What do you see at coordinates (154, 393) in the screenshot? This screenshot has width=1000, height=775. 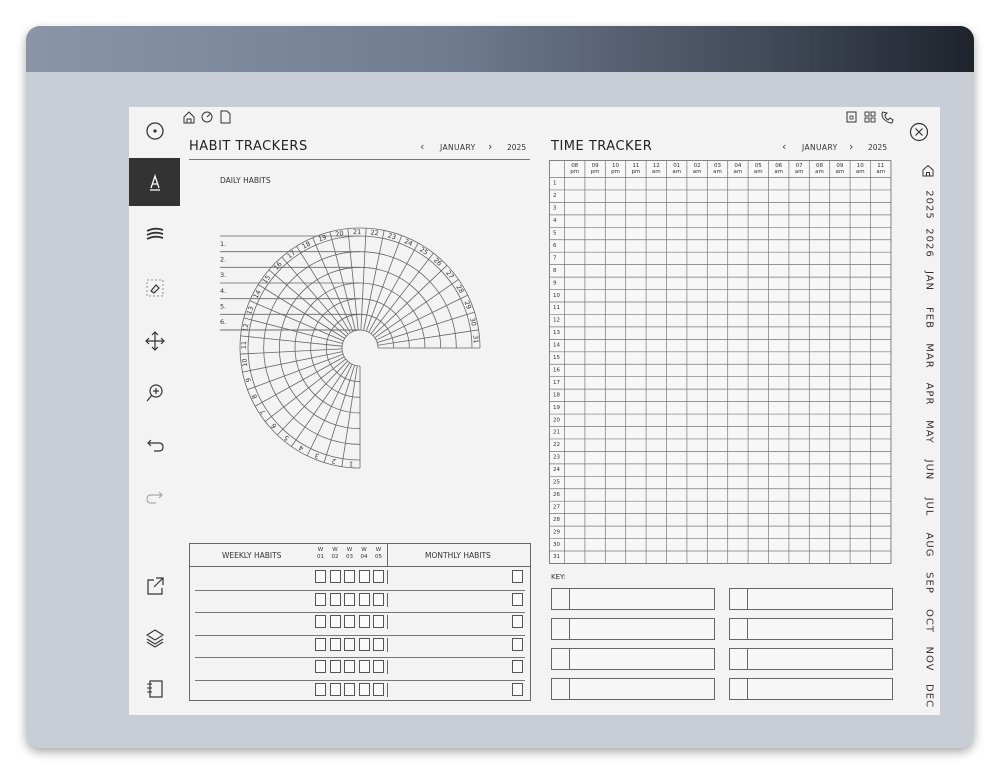 I see `zoom-icon` at bounding box center [154, 393].